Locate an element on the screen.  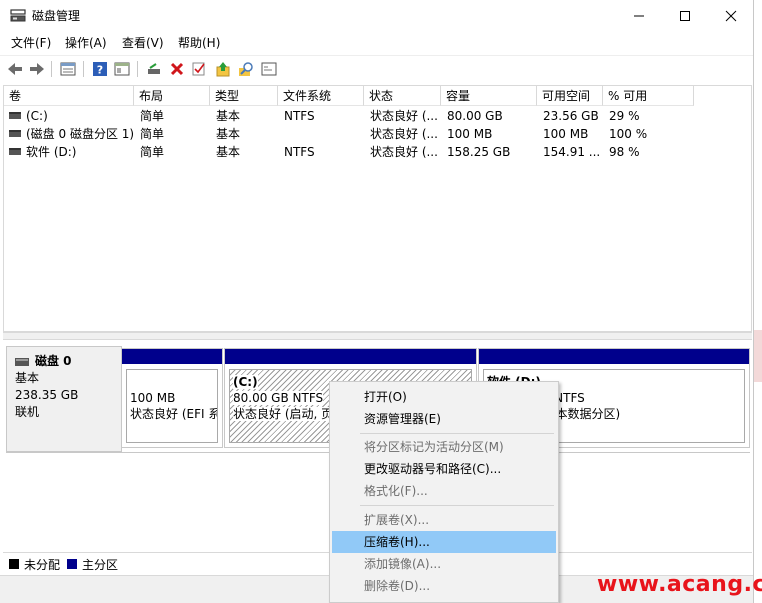
delete-button is located at coordinates (177, 69).